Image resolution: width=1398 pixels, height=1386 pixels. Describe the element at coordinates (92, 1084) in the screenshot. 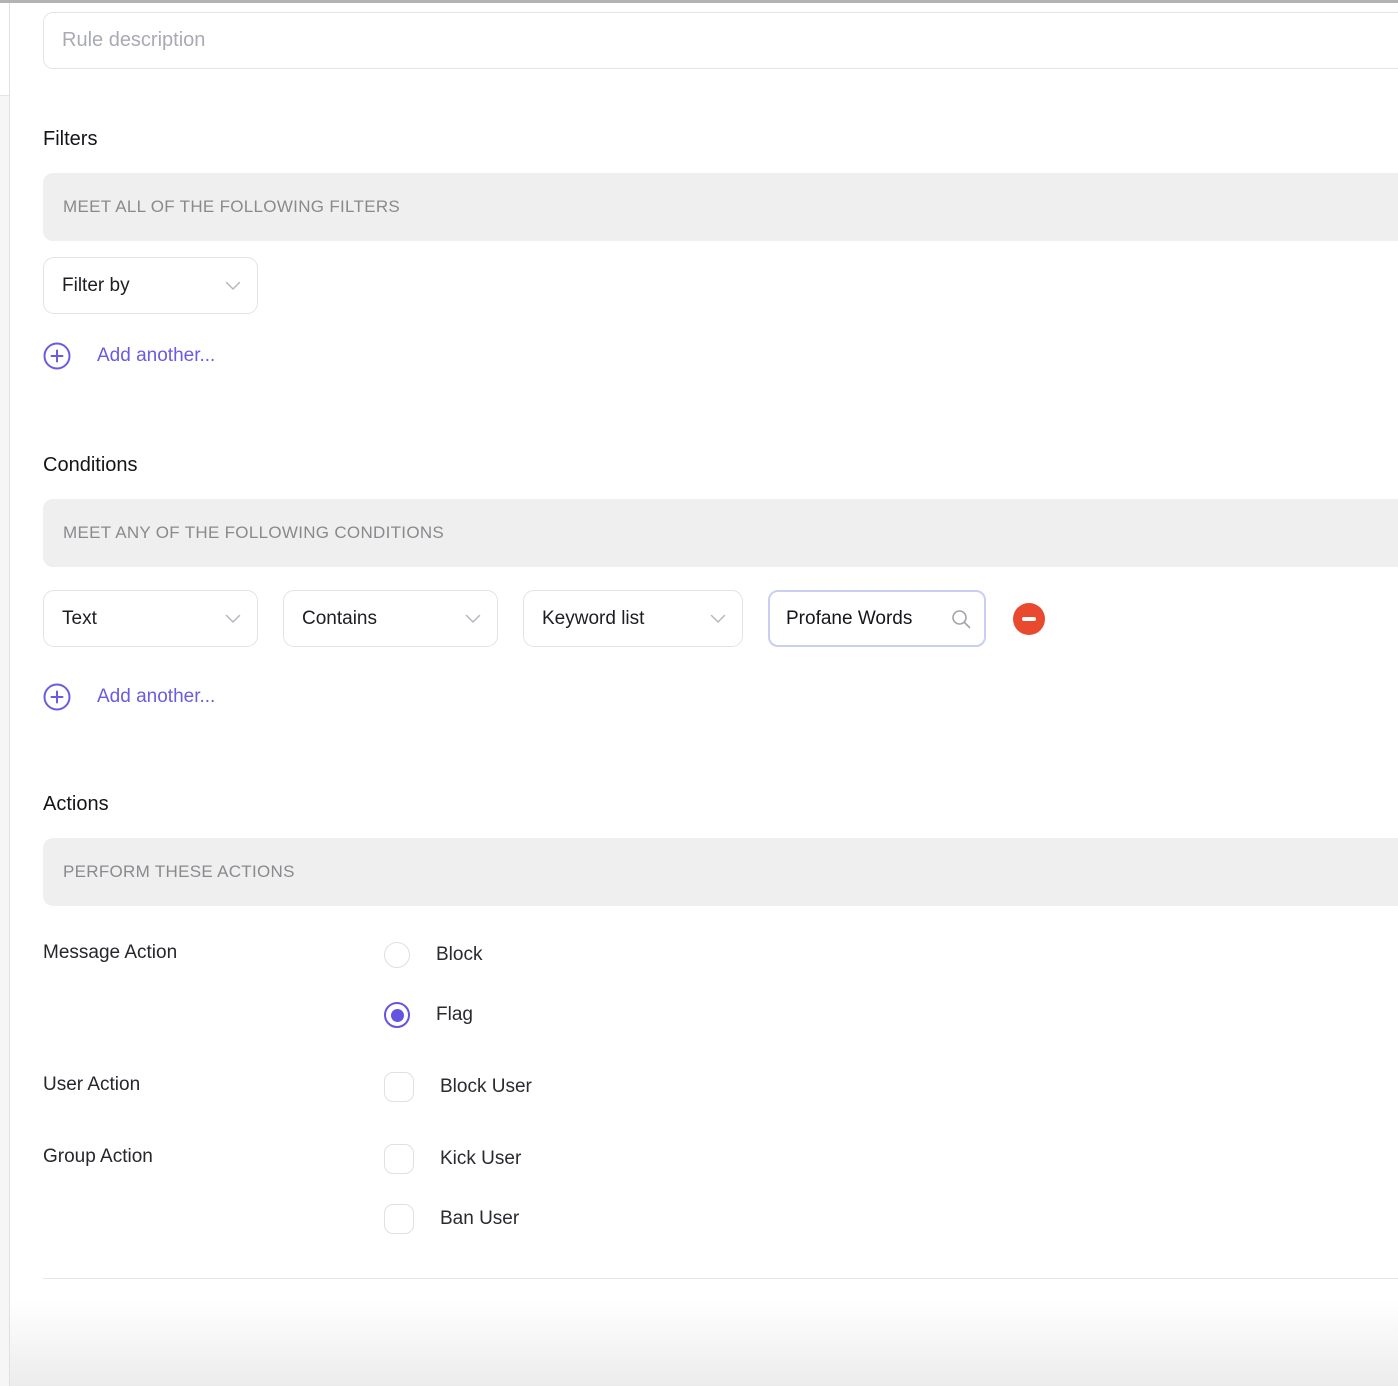

I see `user-action-label: User Action` at that location.